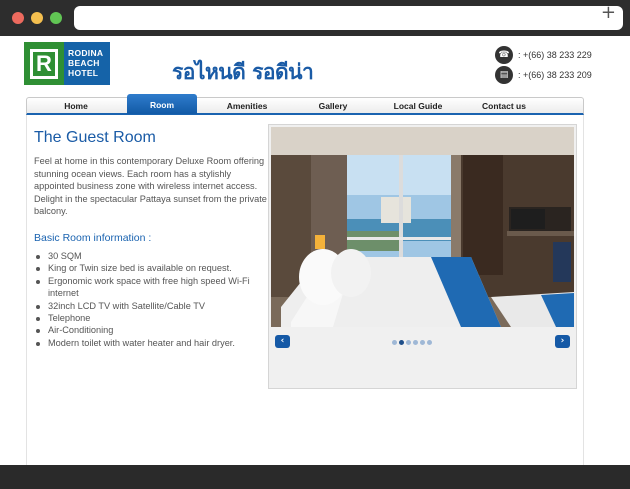 The width and height of the screenshot is (630, 489). I want to click on browser-bottom-bar, so click(315, 477).